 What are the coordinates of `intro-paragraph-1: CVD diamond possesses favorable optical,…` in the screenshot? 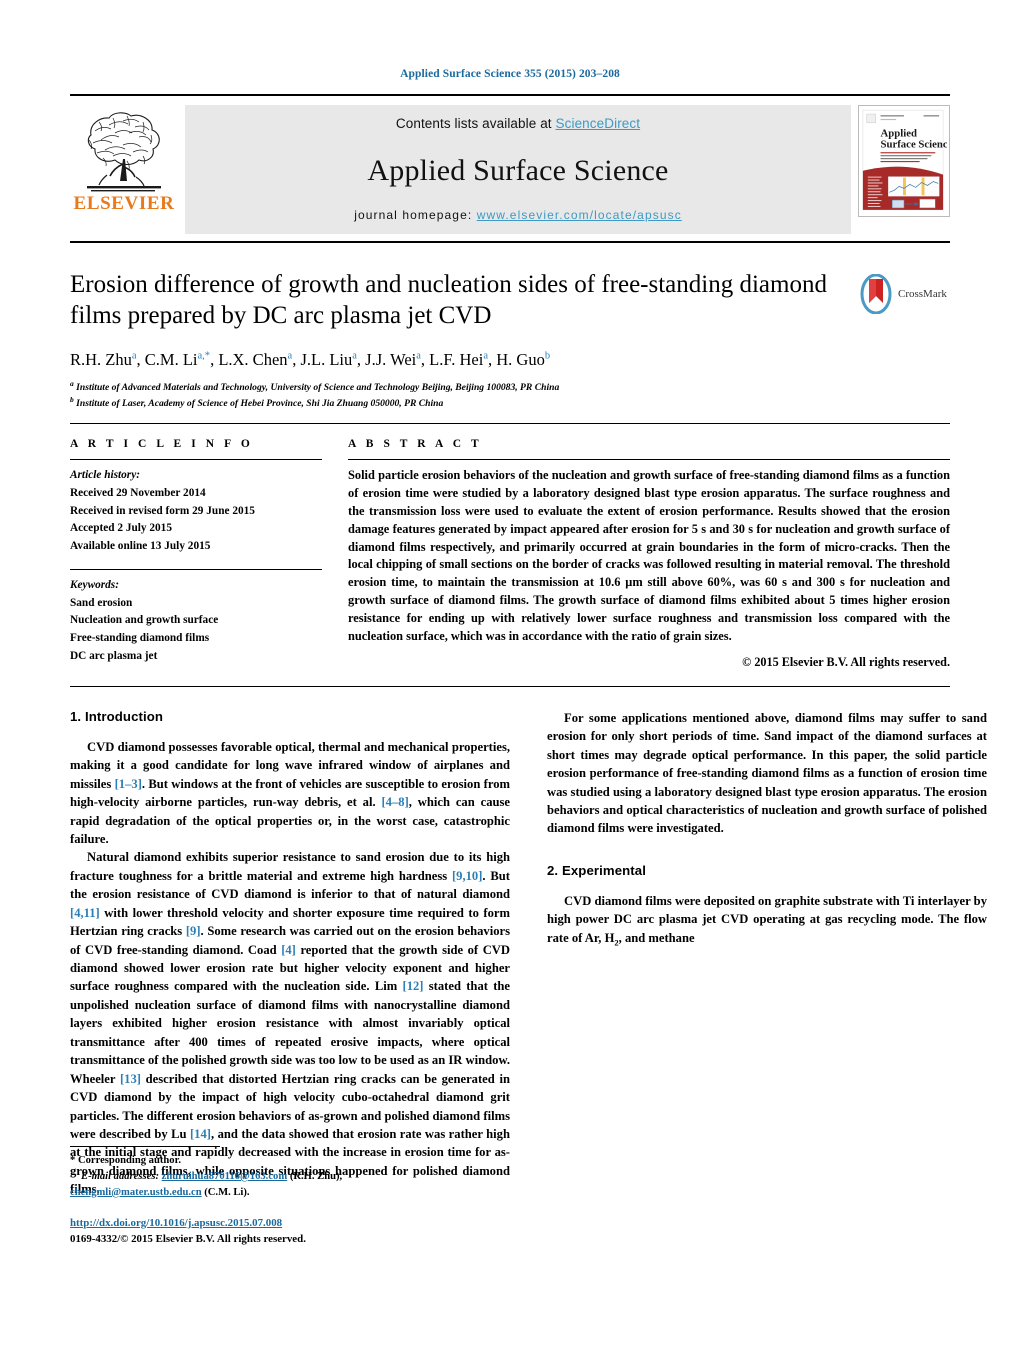 It's located at (290, 792).